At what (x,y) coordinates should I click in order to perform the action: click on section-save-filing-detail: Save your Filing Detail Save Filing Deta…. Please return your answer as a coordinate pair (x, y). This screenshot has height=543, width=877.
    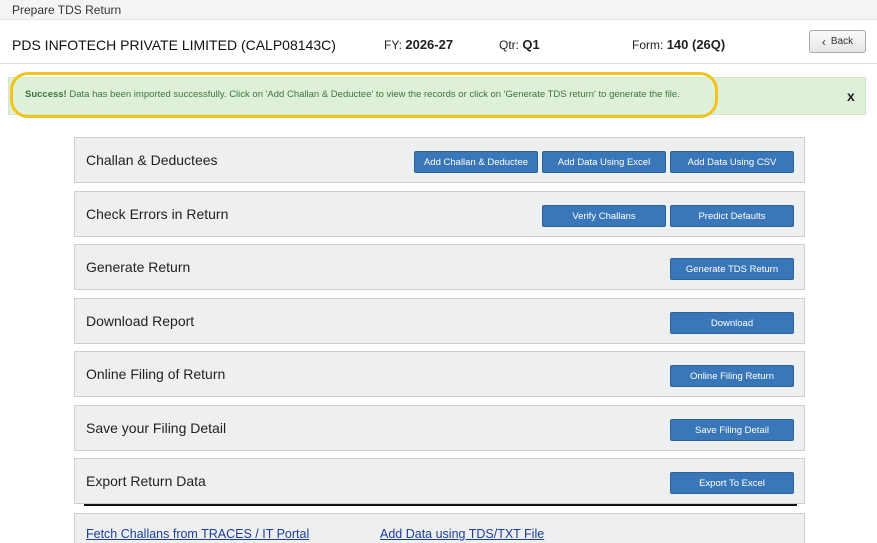
    Looking at the image, I should click on (439, 428).